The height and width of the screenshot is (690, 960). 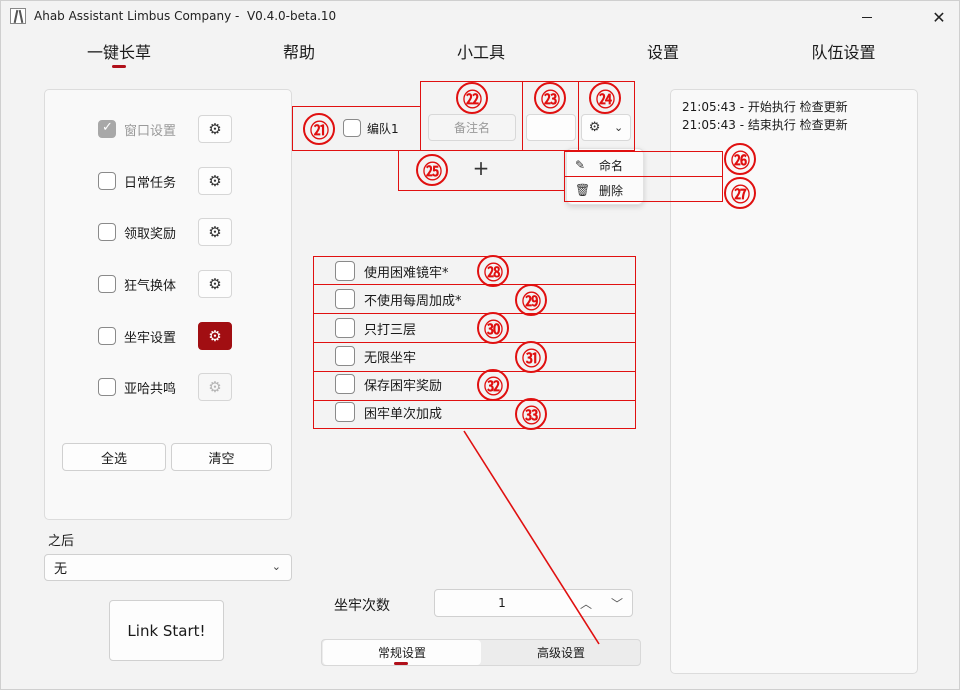 What do you see at coordinates (481, 54) in the screenshot?
I see `tab-tools: 小工具` at bounding box center [481, 54].